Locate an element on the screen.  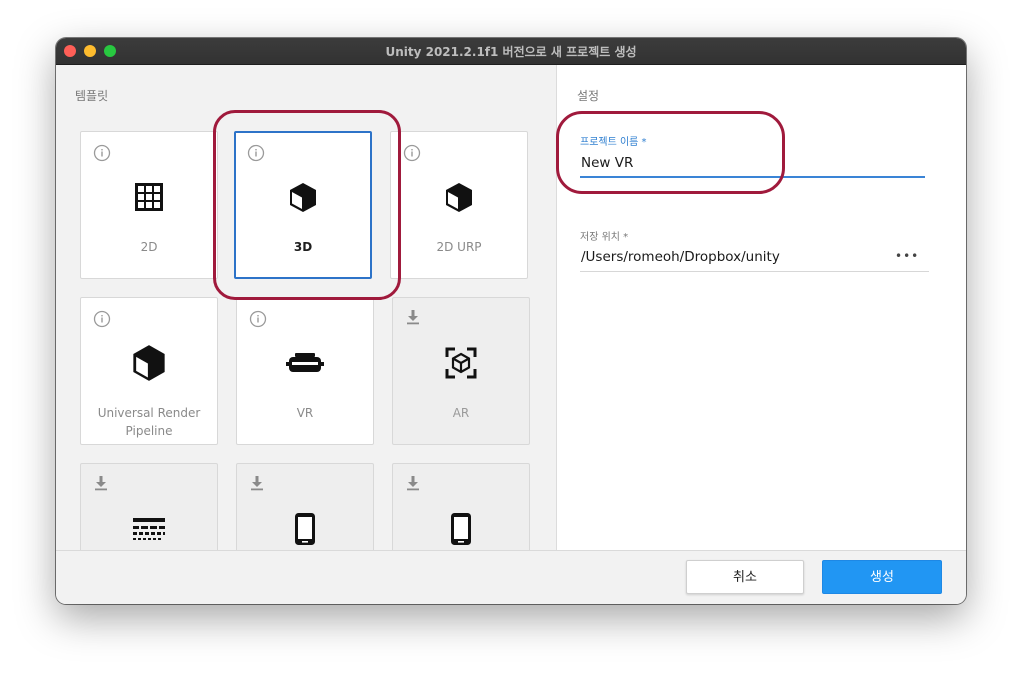
location-input is located at coordinates (731, 257).